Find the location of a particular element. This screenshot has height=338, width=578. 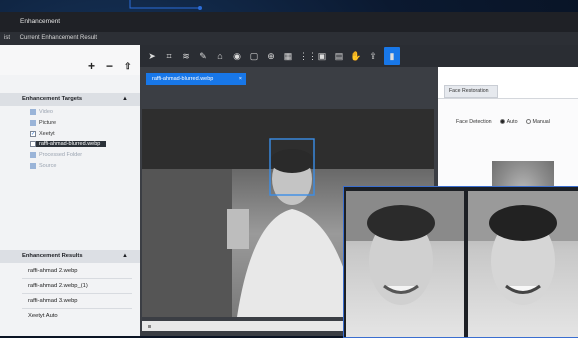

window-title: Enhancement is located at coordinates (289, 22).